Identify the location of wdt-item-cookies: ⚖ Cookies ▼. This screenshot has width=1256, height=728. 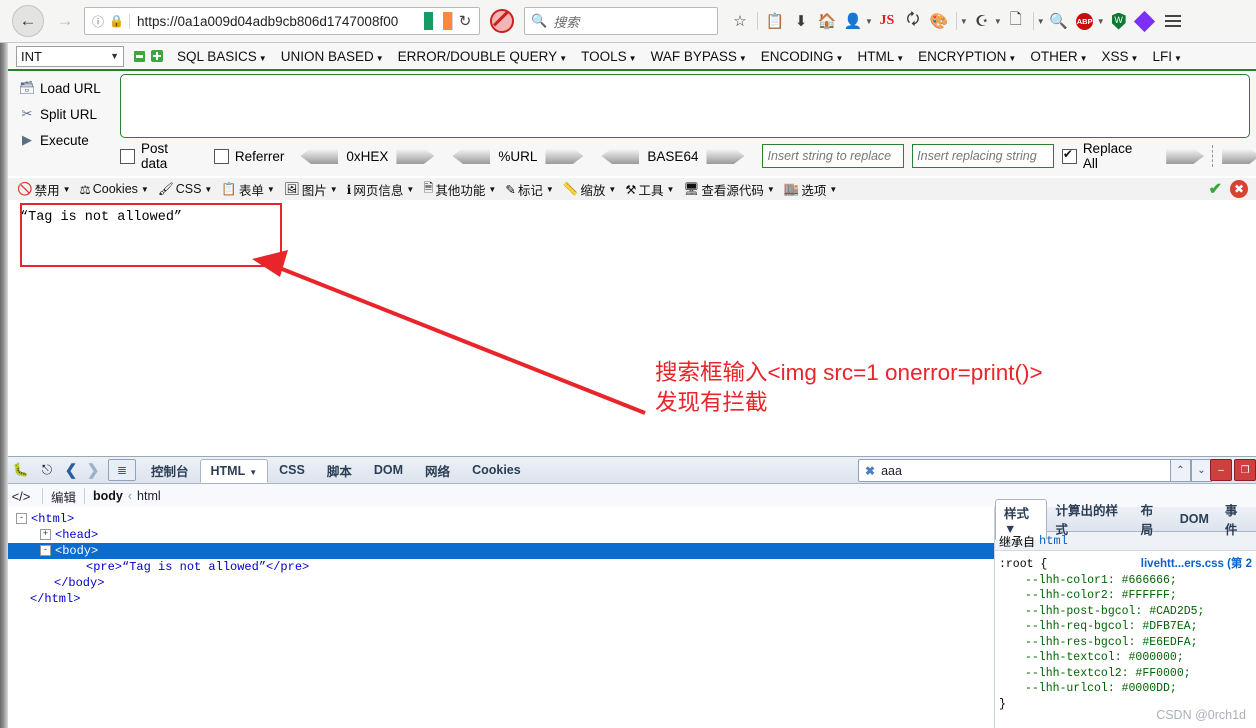
(114, 189).